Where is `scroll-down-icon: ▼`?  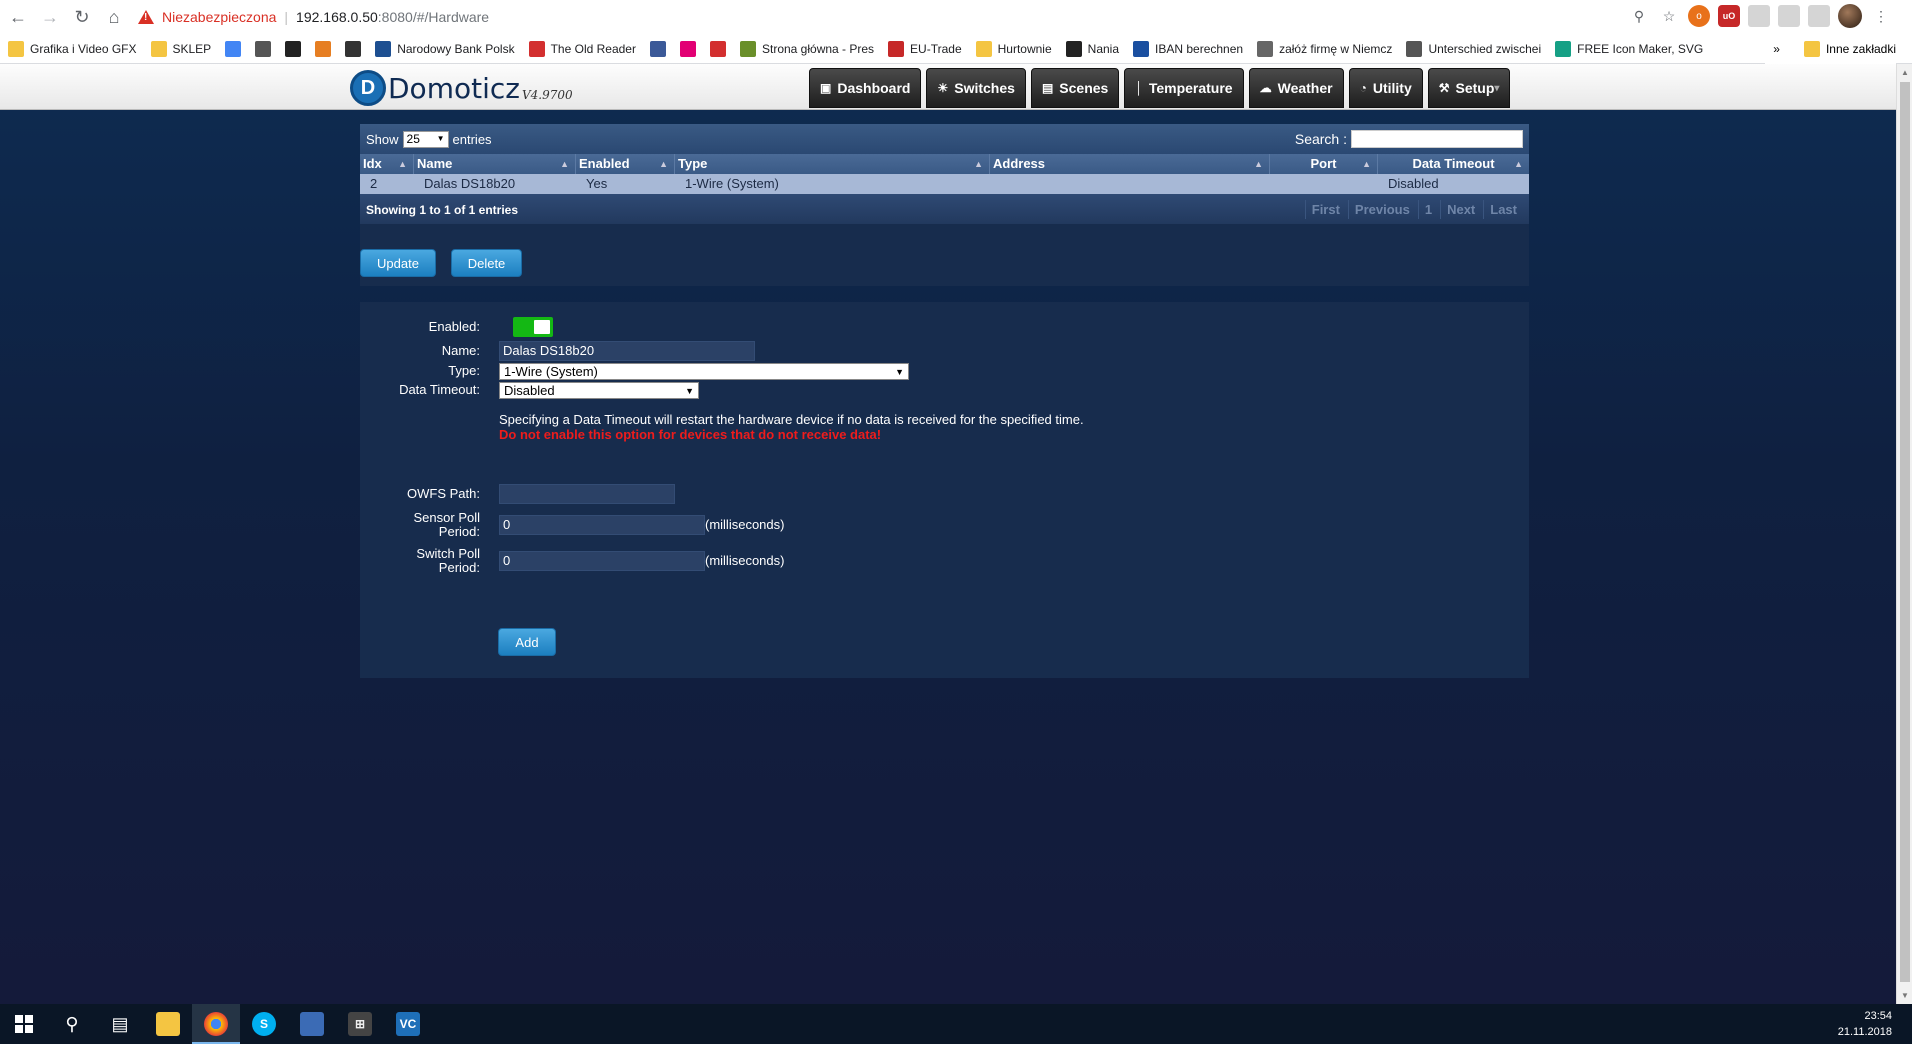
scroll-down-icon: ▼ is located at coordinates (1905, 995).